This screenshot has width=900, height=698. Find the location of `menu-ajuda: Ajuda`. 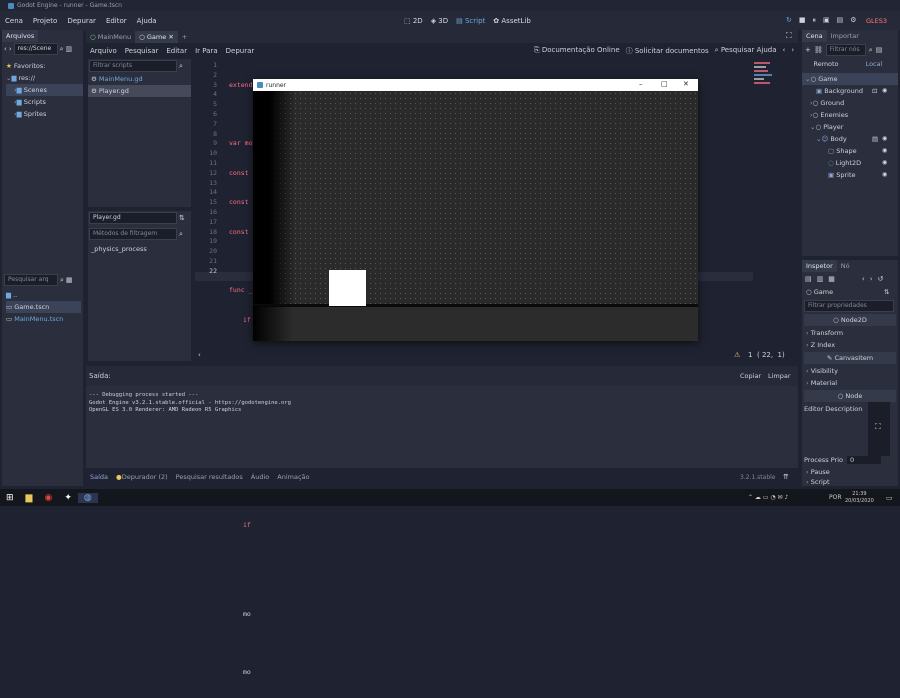

menu-ajuda: Ajuda is located at coordinates (147, 21).